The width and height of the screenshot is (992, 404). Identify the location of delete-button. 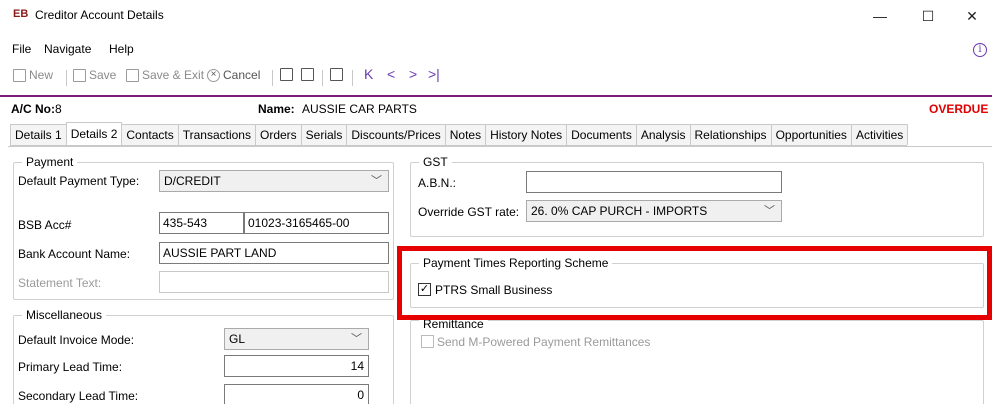
(286, 74).